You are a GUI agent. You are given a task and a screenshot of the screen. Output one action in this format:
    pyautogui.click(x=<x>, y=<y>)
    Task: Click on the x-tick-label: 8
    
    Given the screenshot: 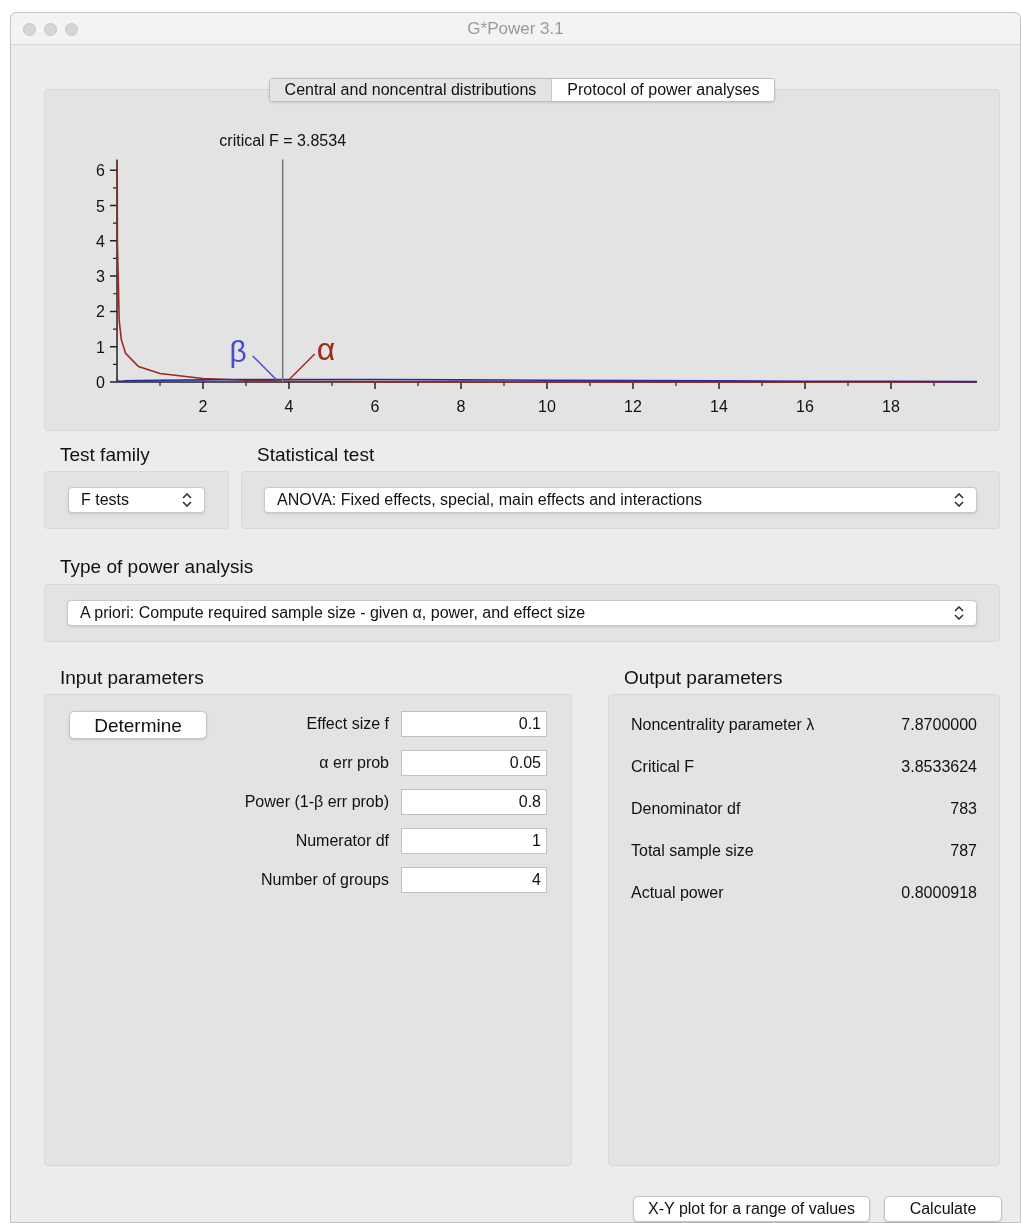 What is the action you would take?
    pyautogui.click(x=461, y=406)
    